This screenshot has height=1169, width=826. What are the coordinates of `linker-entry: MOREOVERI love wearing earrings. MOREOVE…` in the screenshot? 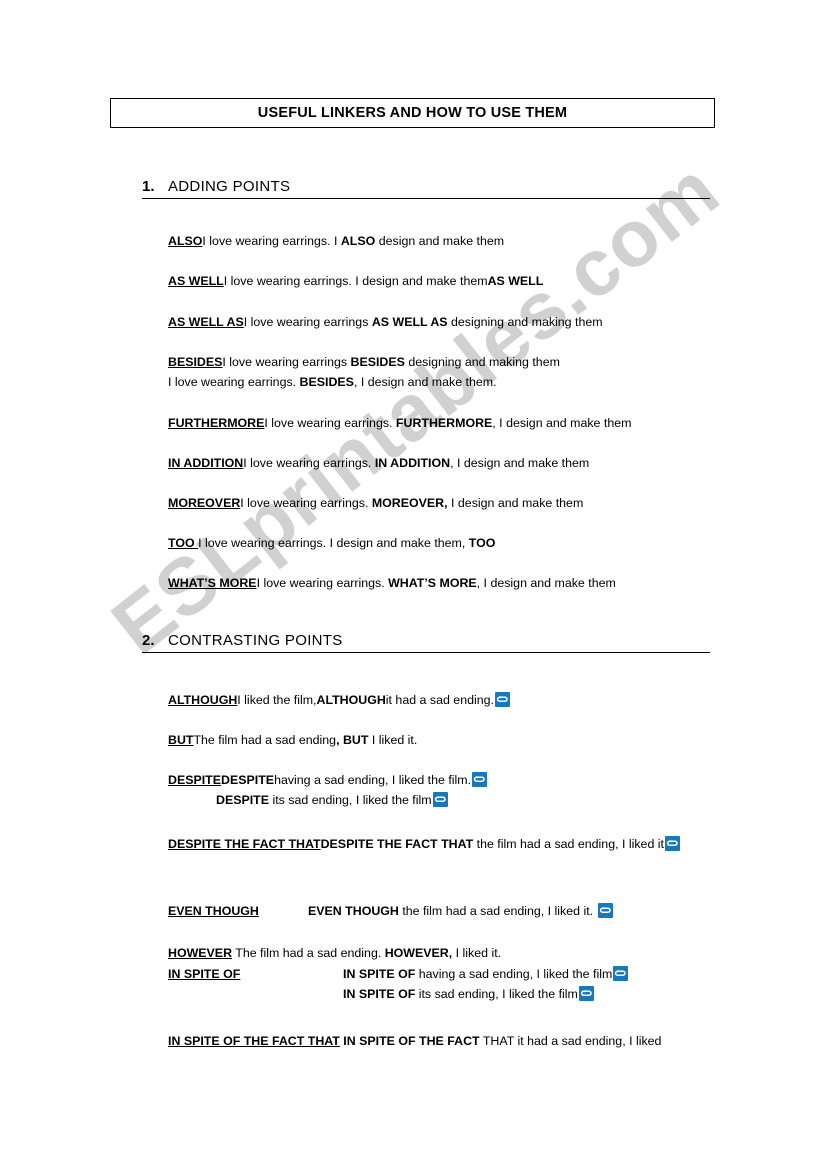 It's located at (438, 503).